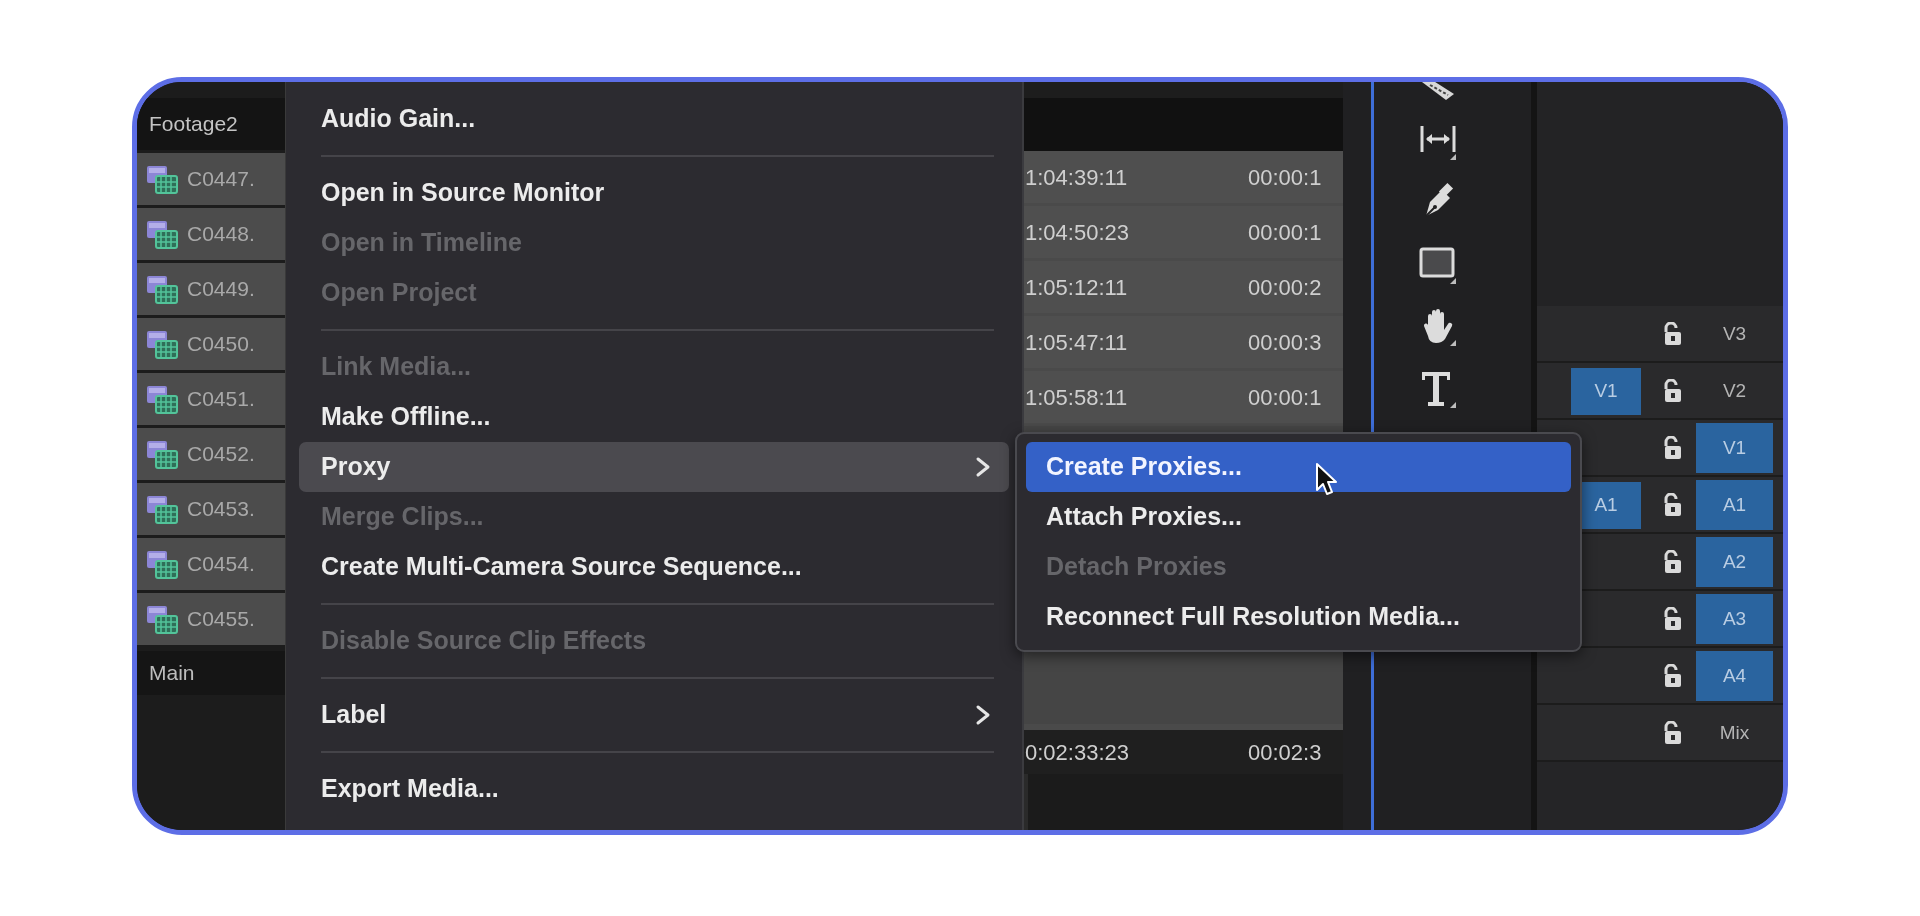 The width and height of the screenshot is (1920, 916). Describe the element at coordinates (1077, 752) in the screenshot. I see `table-cell-text: 0:02:33:23` at that location.